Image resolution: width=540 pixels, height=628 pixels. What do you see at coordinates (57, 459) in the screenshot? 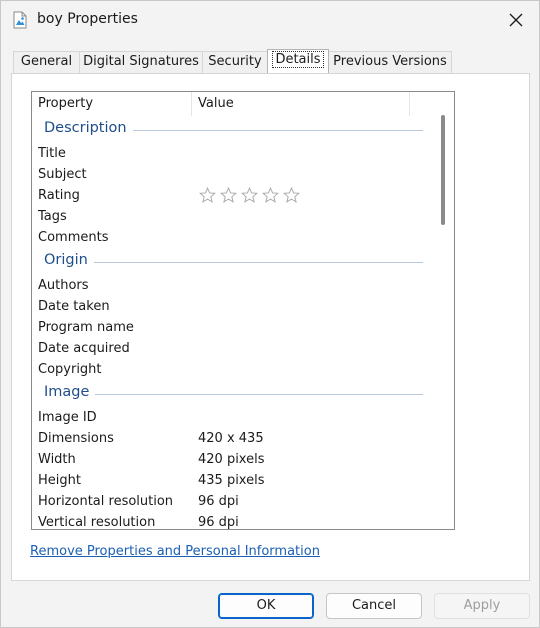
I see `property-name: Width` at bounding box center [57, 459].